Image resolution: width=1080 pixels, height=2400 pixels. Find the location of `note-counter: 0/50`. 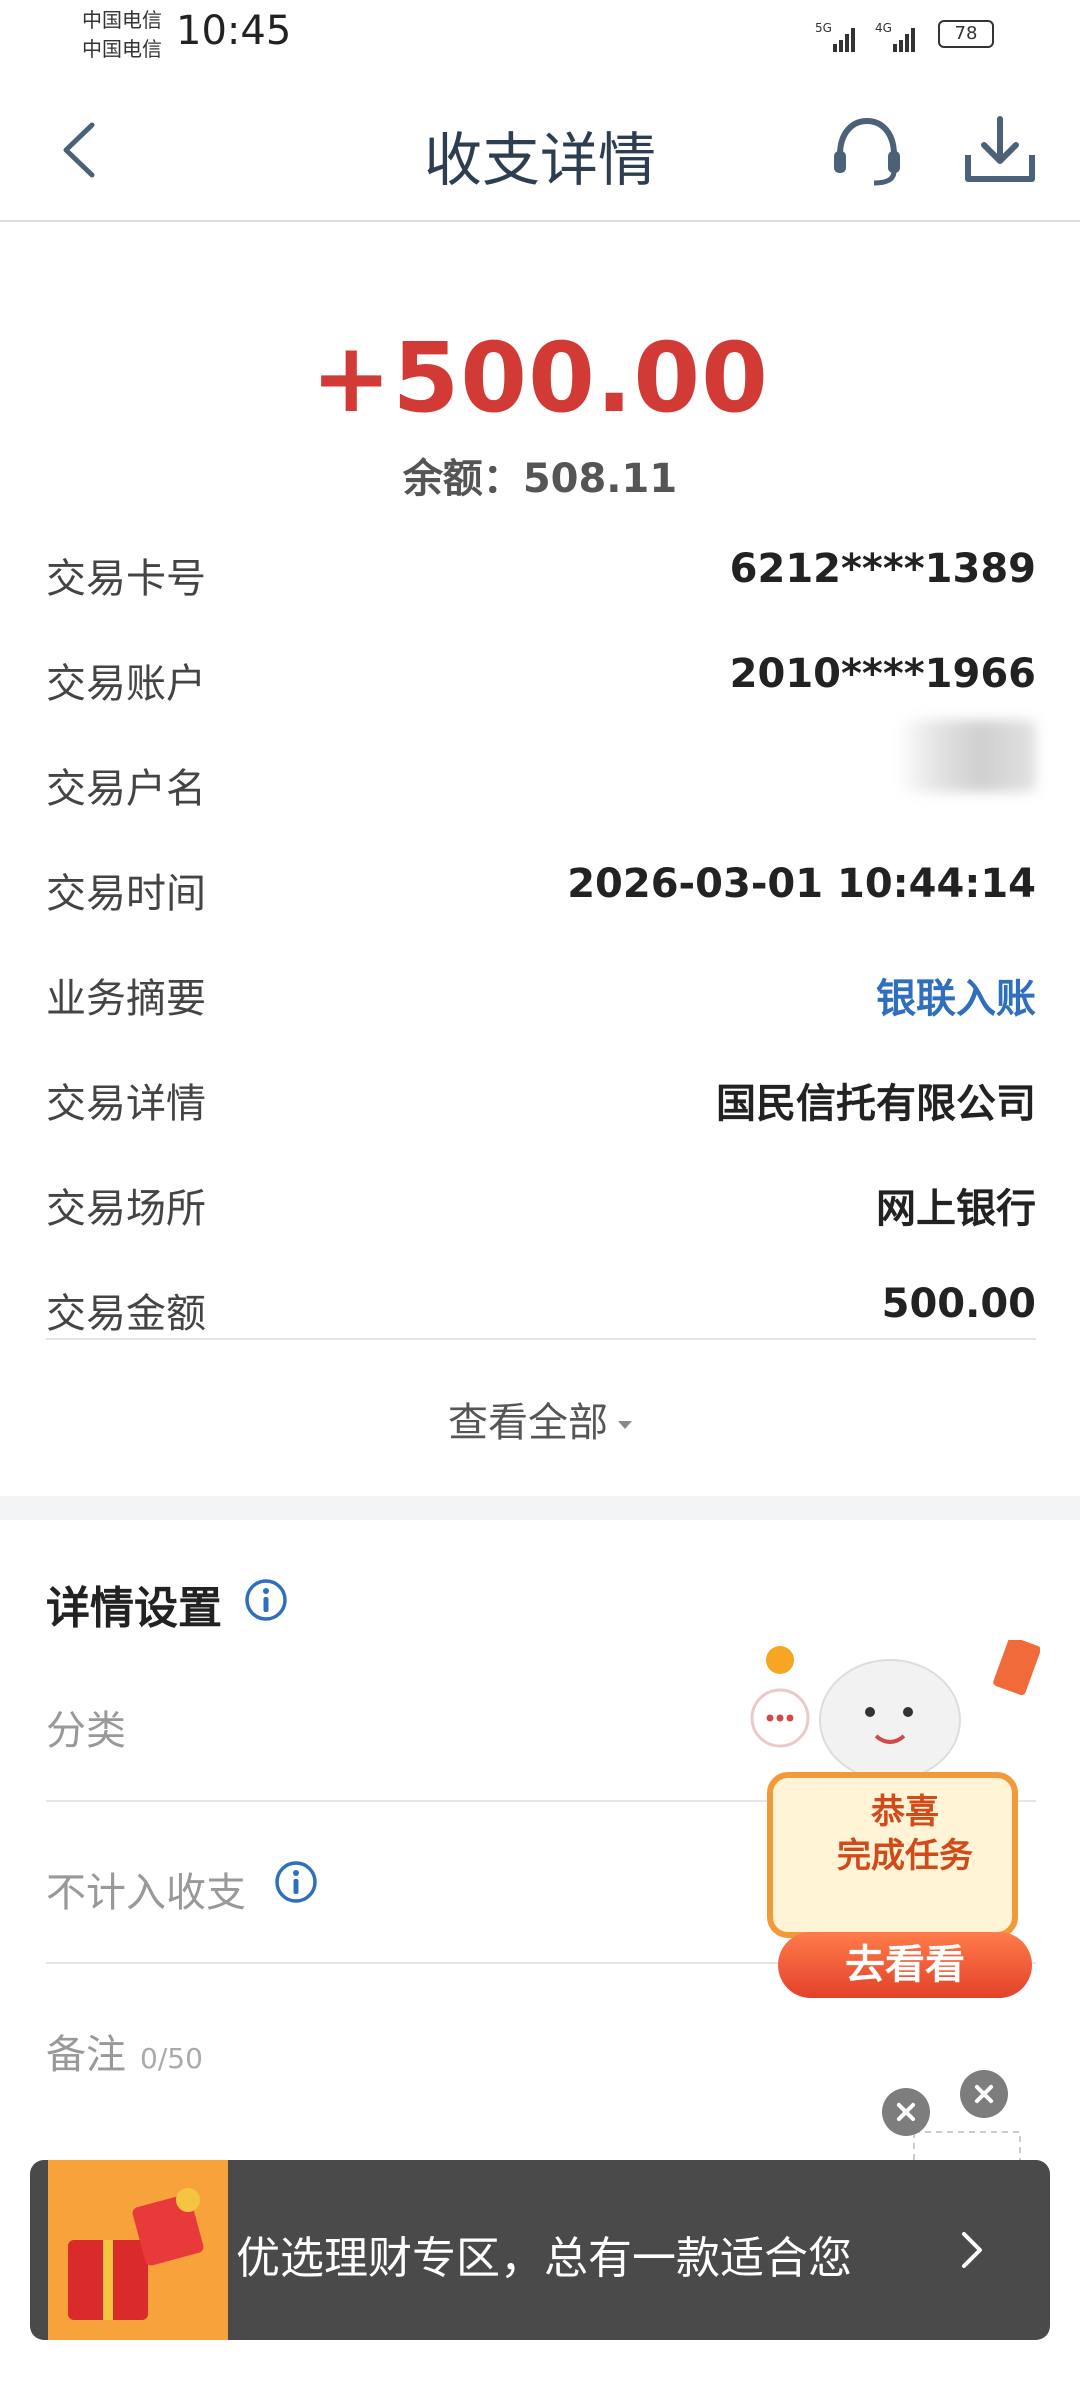

note-counter: 0/50 is located at coordinates (171, 2058).